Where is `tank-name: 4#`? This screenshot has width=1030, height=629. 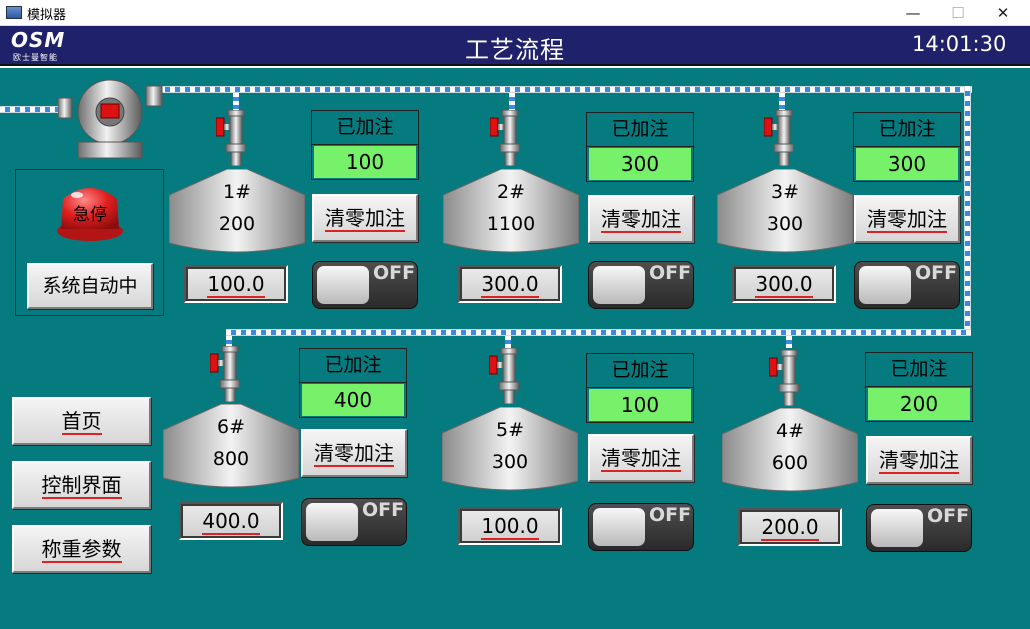
tank-name: 4# is located at coordinates (789, 431).